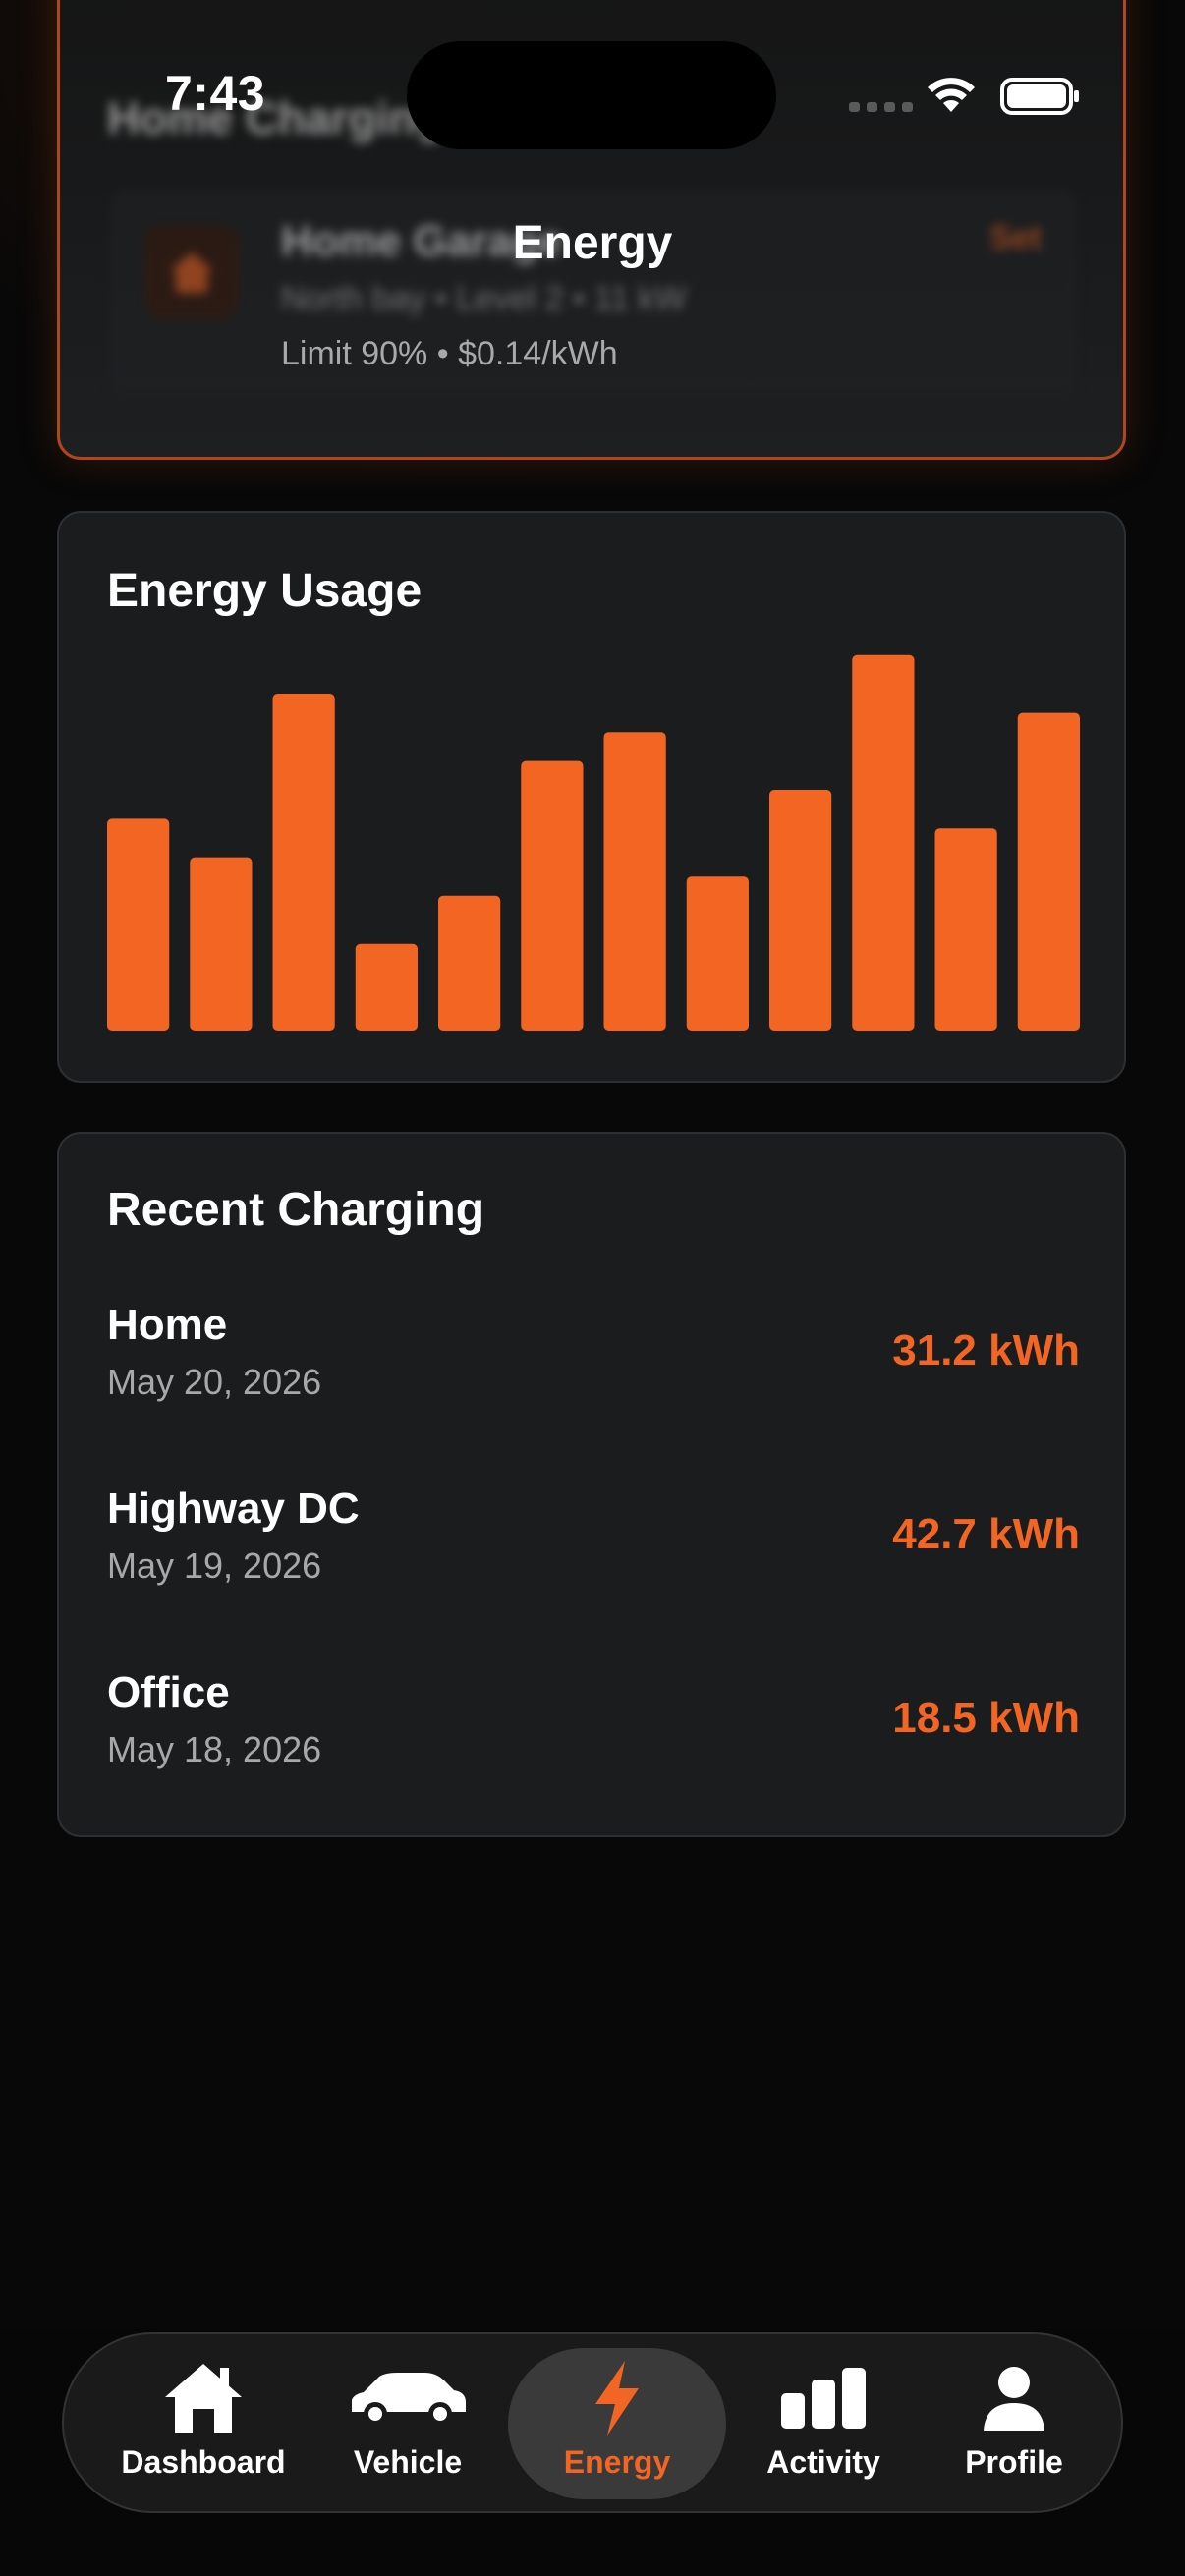 The width and height of the screenshot is (1185, 2576). Describe the element at coordinates (617, 2462) in the screenshot. I see `tab-label: Energy` at that location.